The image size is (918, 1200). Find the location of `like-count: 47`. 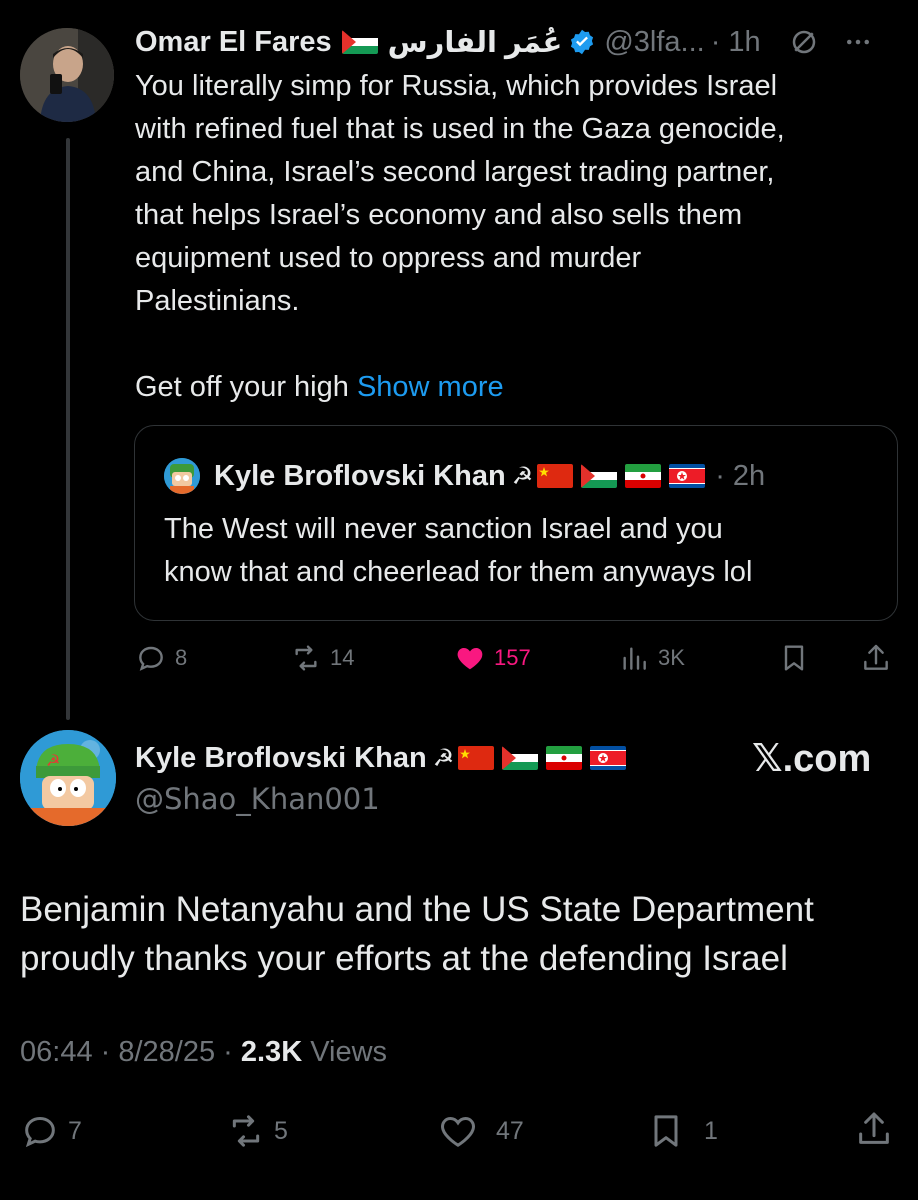

like-count: 47 is located at coordinates (510, 1130).